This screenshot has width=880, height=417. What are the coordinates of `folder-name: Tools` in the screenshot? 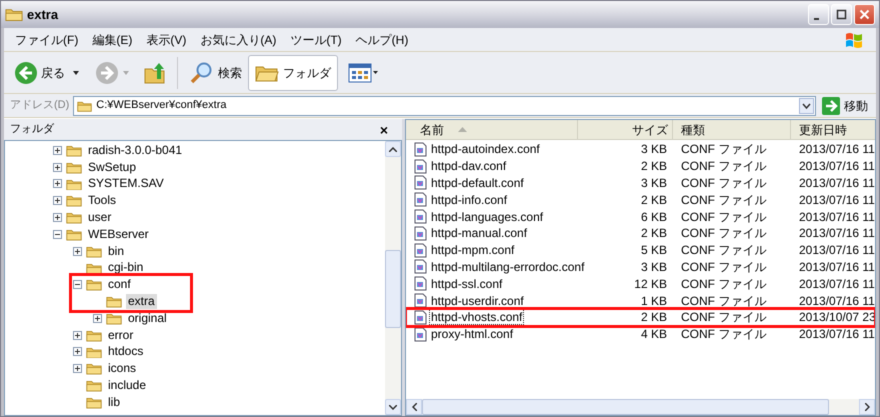 It's located at (102, 200).